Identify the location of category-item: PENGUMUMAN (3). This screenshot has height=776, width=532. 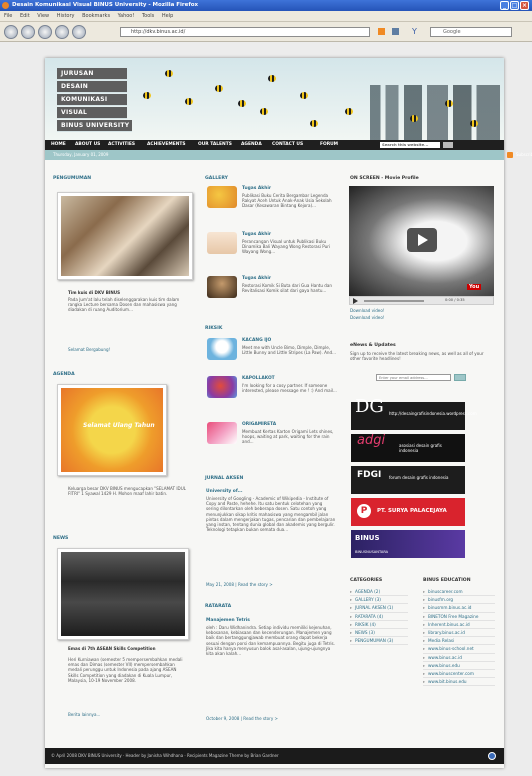
(379, 641).